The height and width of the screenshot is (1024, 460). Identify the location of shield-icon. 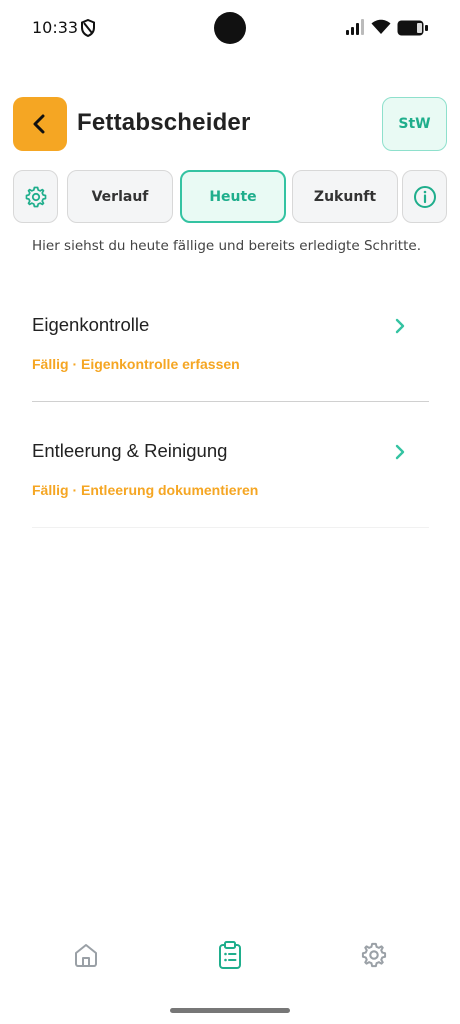
(88, 28).